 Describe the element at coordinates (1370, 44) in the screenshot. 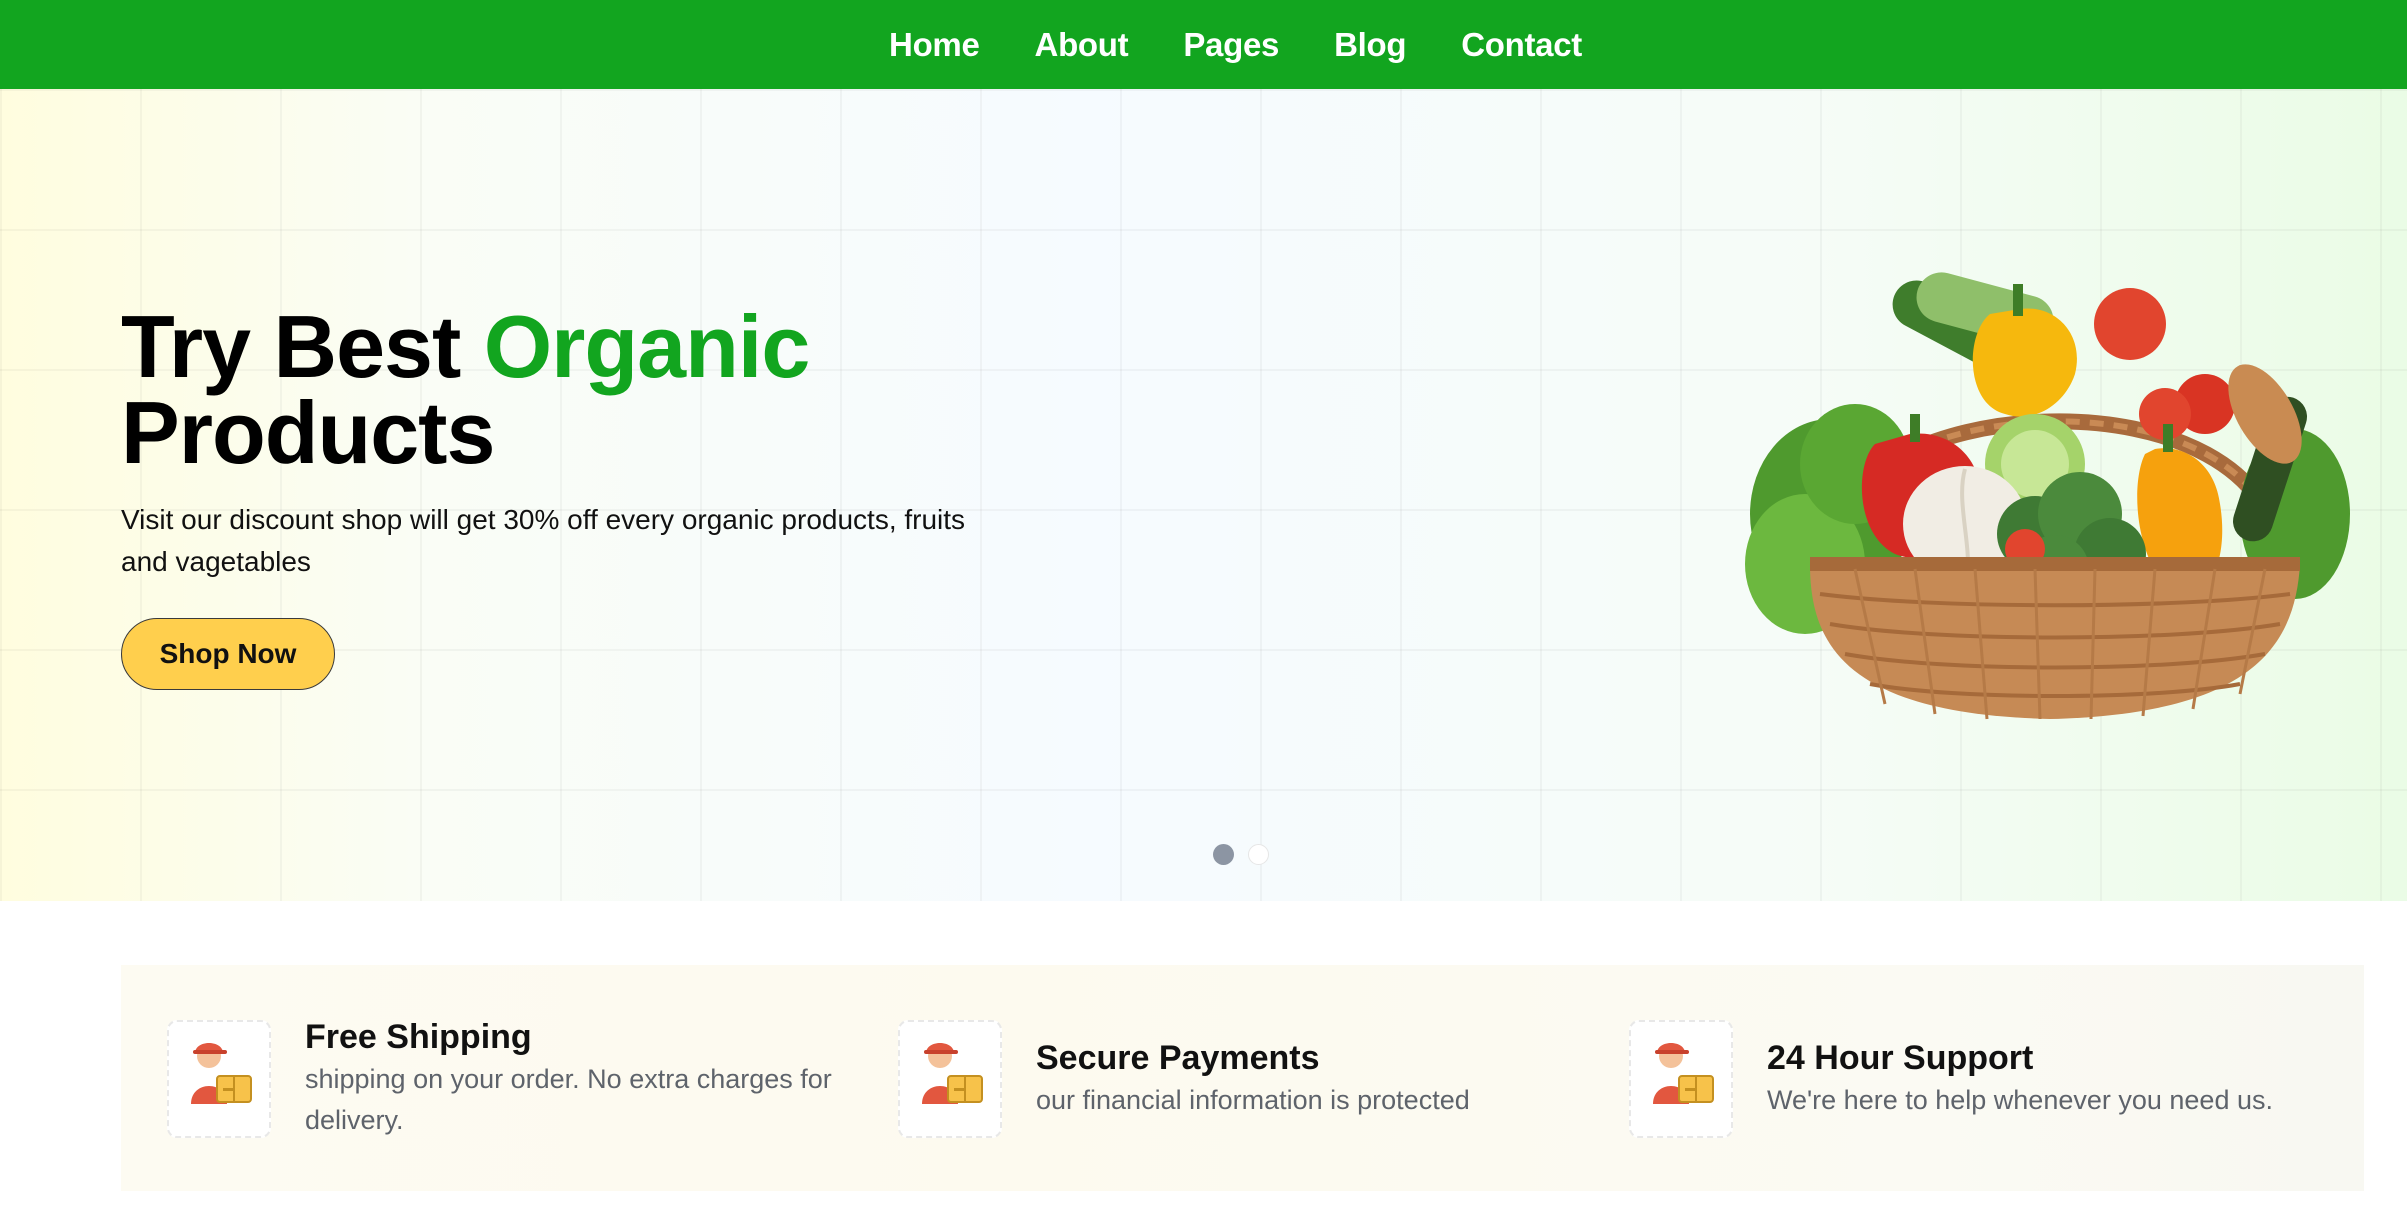

I see `nav-link-blog: Blog` at that location.